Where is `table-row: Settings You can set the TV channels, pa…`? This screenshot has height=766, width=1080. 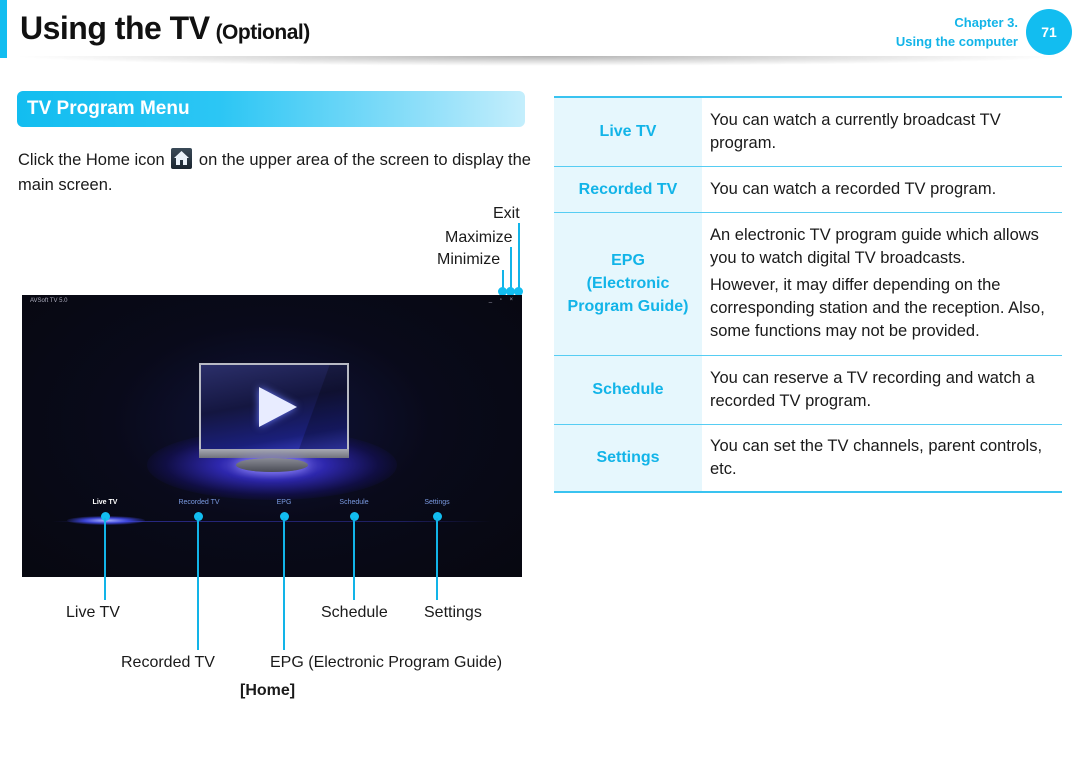
table-row: Settings You can set the TV channels, pa… is located at coordinates (808, 458).